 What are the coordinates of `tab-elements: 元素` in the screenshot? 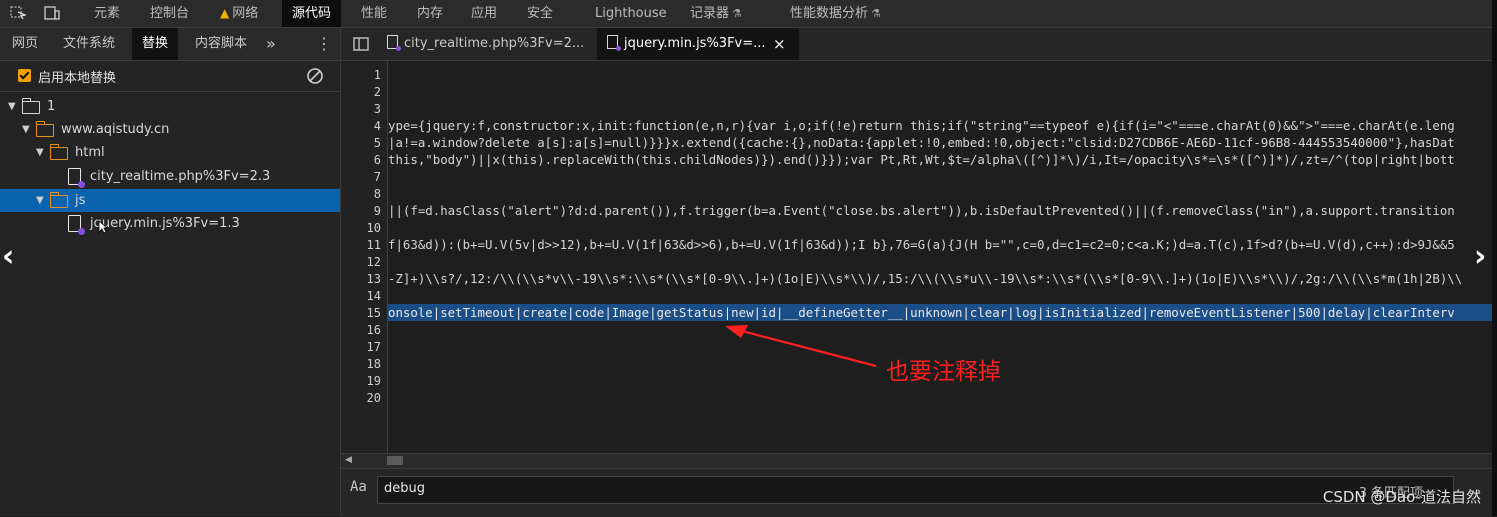 It's located at (107, 13).